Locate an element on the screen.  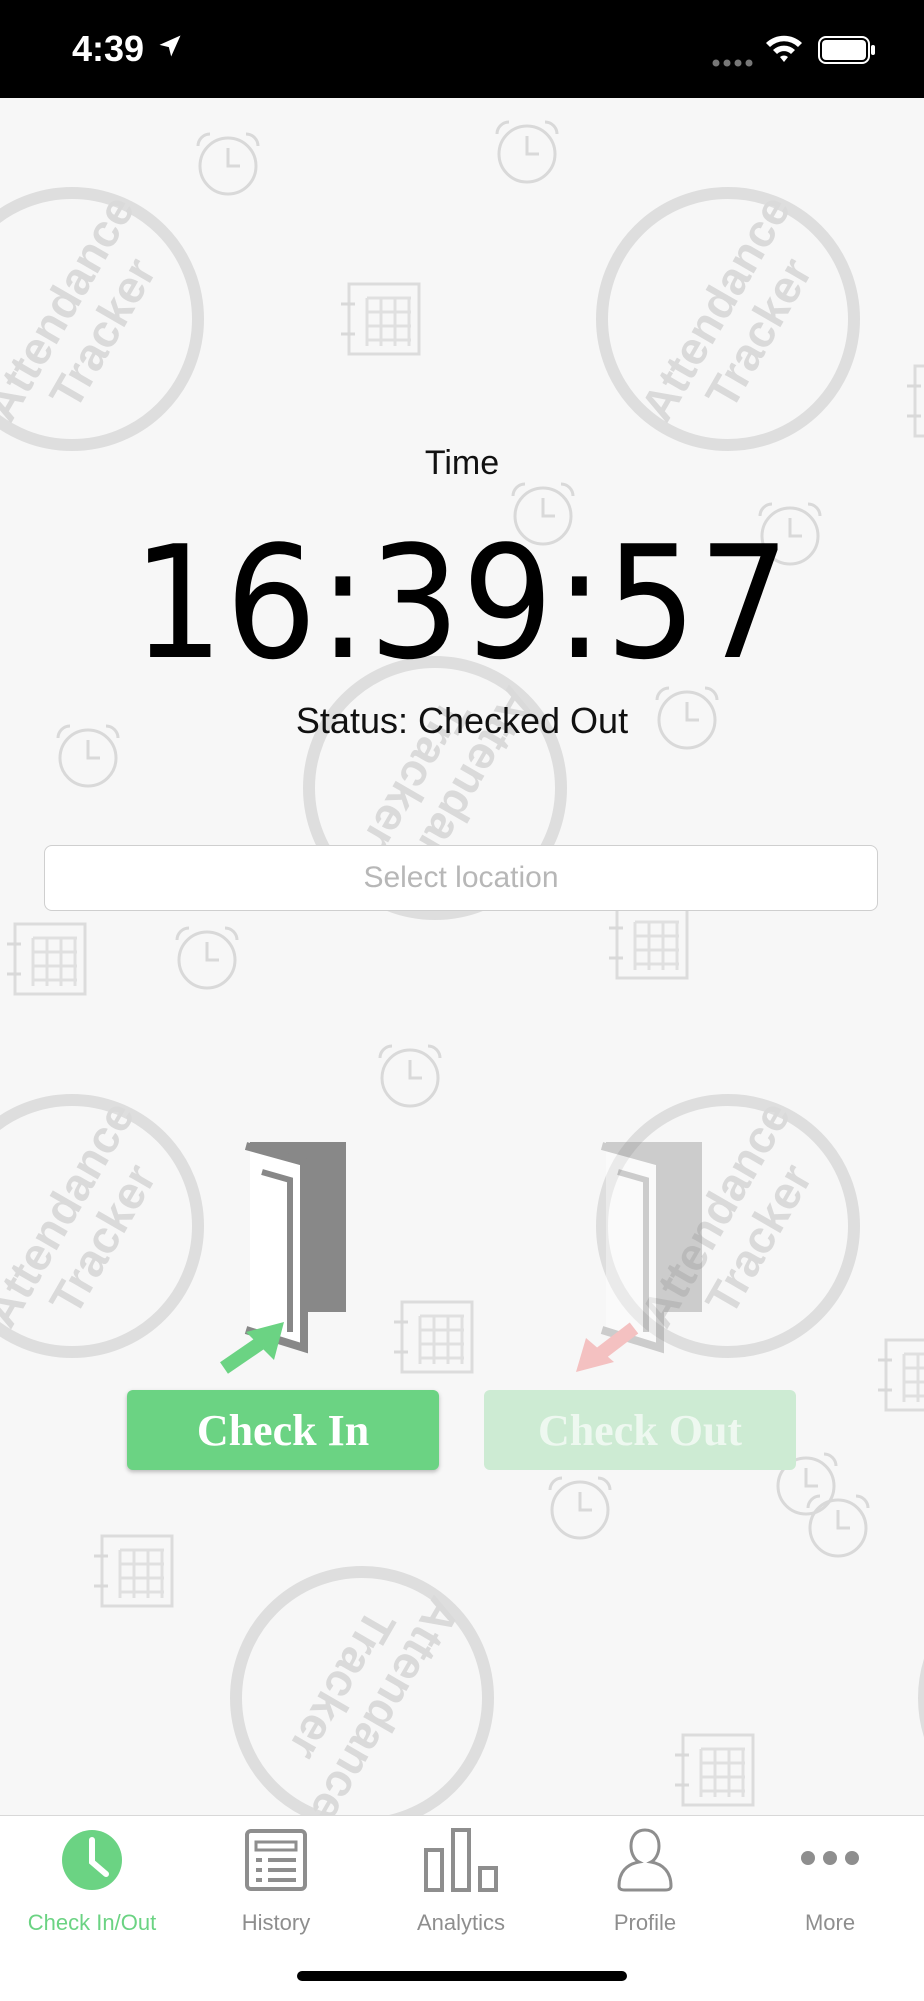
tab-label: Check In/Out is located at coordinates (92, 1922).